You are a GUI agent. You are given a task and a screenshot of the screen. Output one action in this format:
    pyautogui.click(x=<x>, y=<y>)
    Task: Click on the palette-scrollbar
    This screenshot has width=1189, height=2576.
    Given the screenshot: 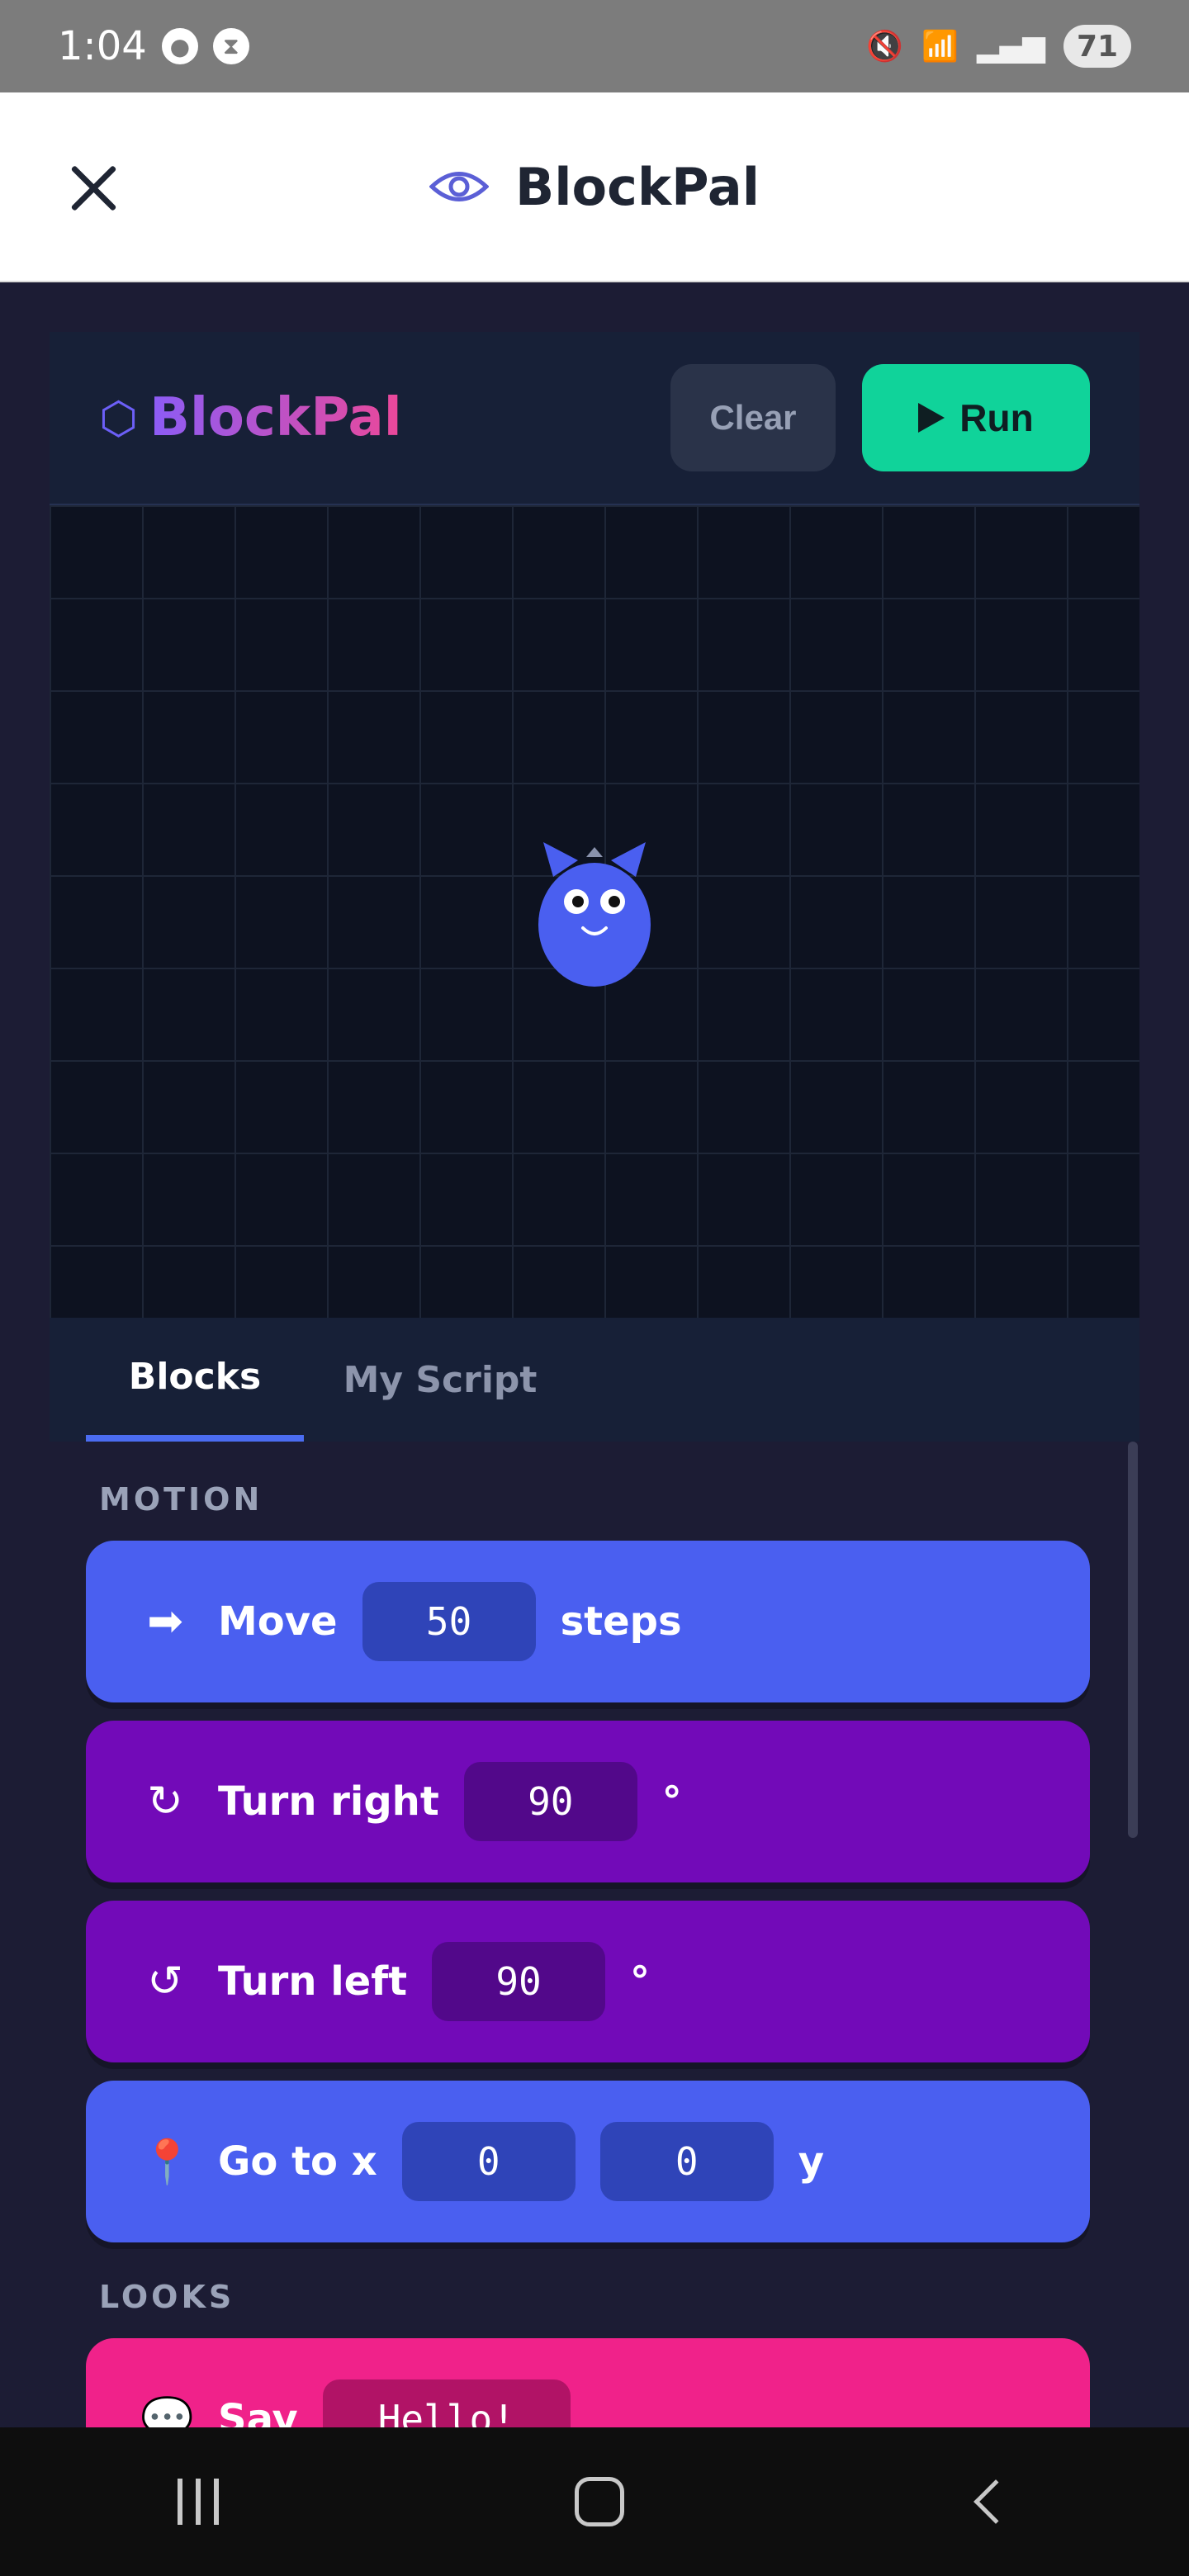 What is the action you would take?
    pyautogui.click(x=1133, y=1640)
    